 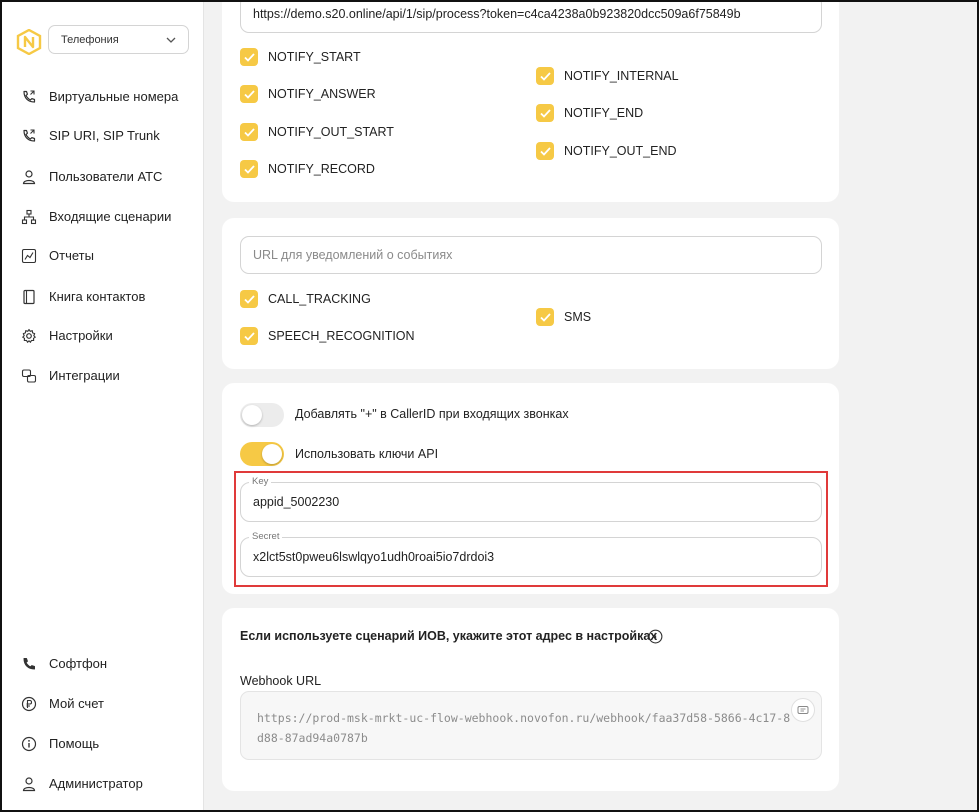 What do you see at coordinates (90, 39) in the screenshot?
I see `section-select-value: Телефония` at bounding box center [90, 39].